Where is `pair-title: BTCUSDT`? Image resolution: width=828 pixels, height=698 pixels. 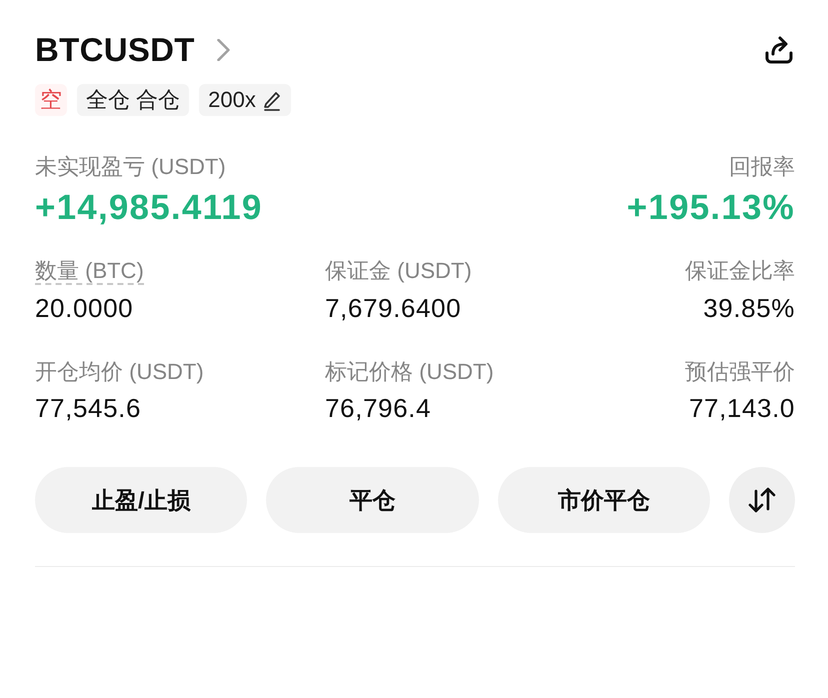 pair-title: BTCUSDT is located at coordinates (115, 50).